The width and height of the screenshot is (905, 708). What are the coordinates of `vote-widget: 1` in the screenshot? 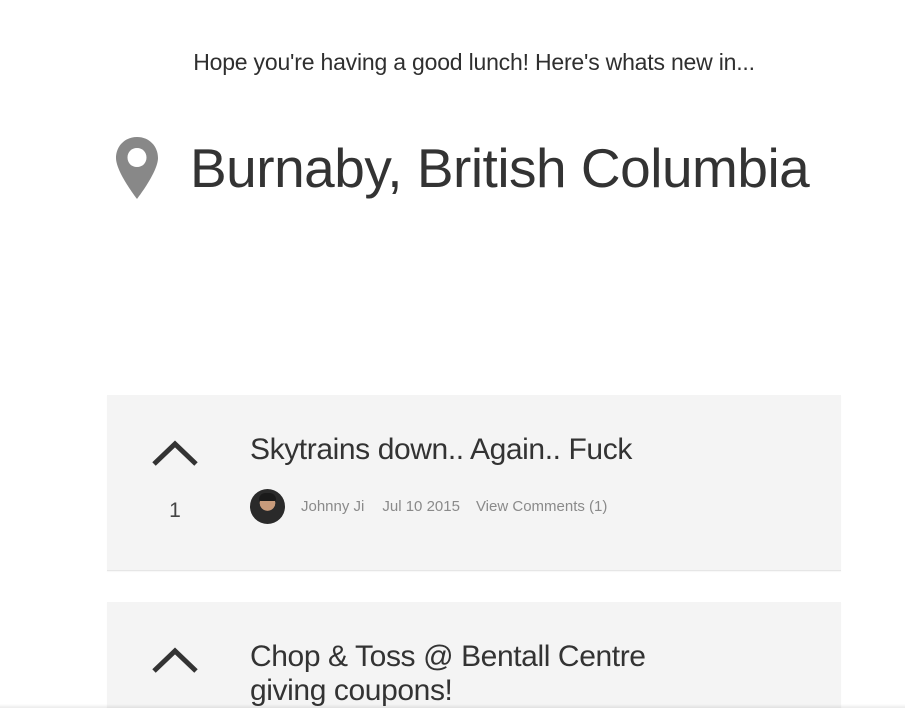 It's located at (175, 481).